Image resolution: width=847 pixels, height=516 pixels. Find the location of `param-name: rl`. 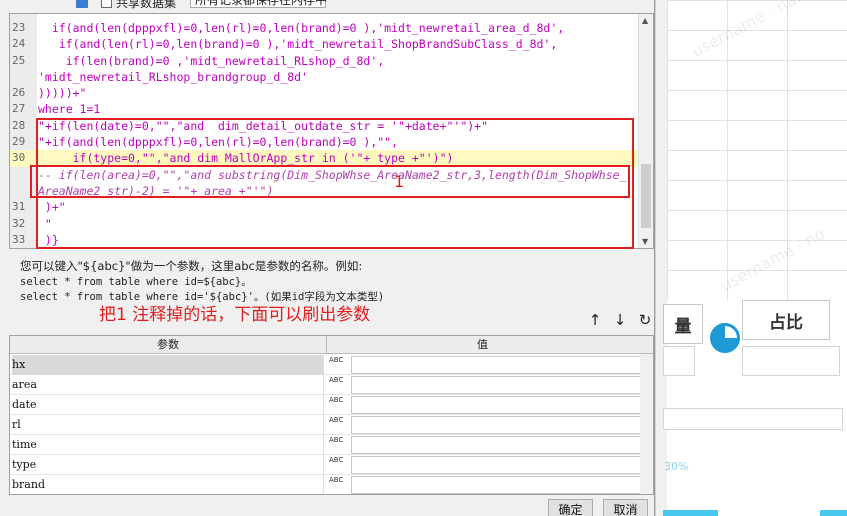

param-name: rl is located at coordinates (168, 425).